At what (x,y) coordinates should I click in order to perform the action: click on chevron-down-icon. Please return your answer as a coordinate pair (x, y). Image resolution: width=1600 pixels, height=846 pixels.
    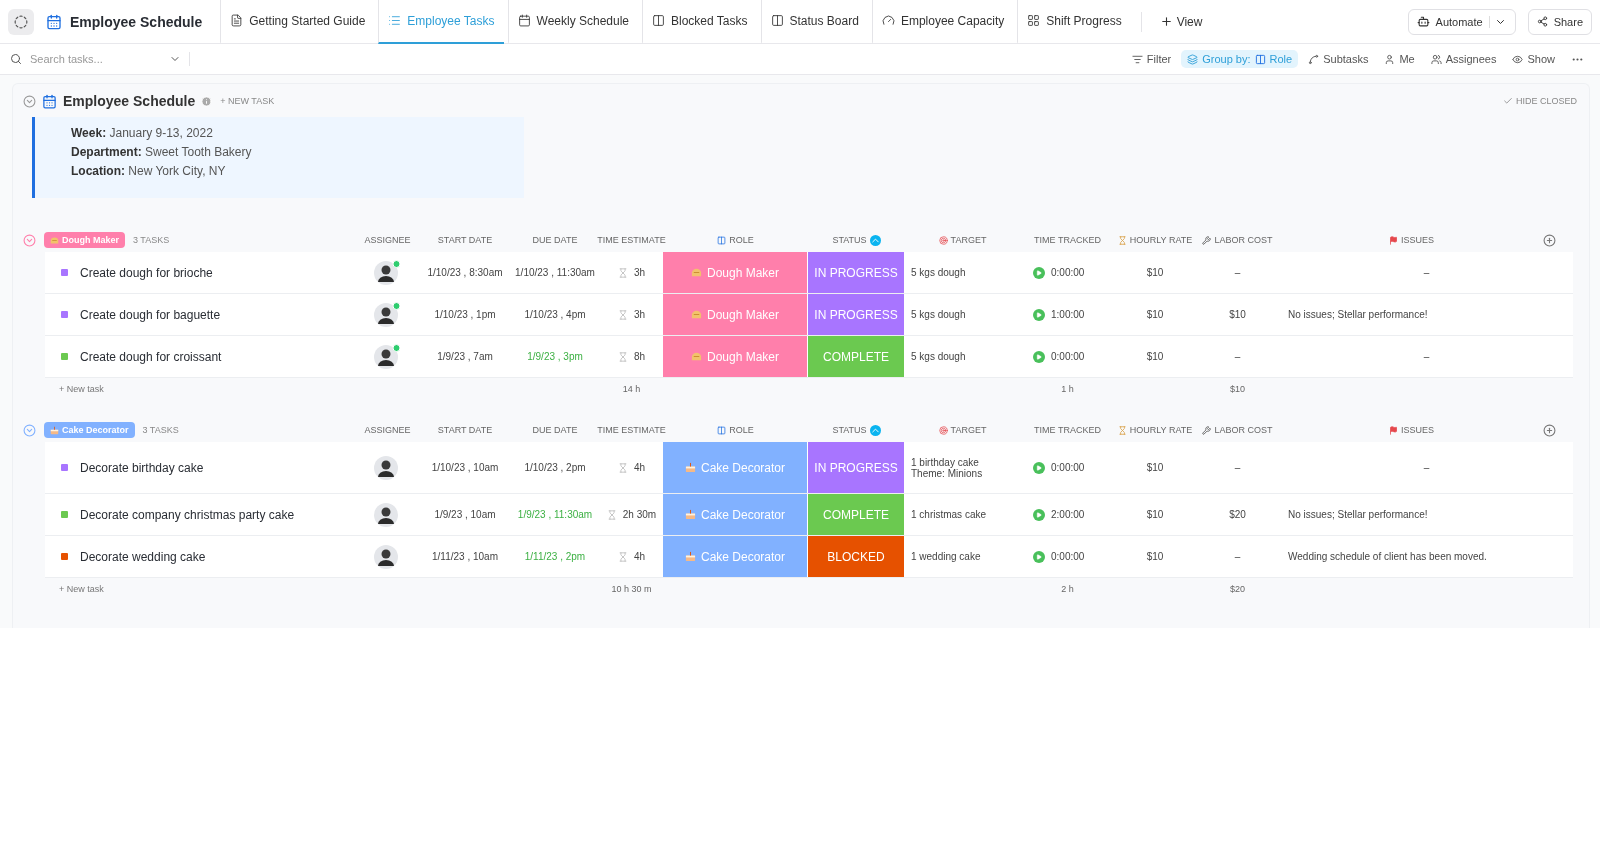
    Looking at the image, I should click on (1497, 21).